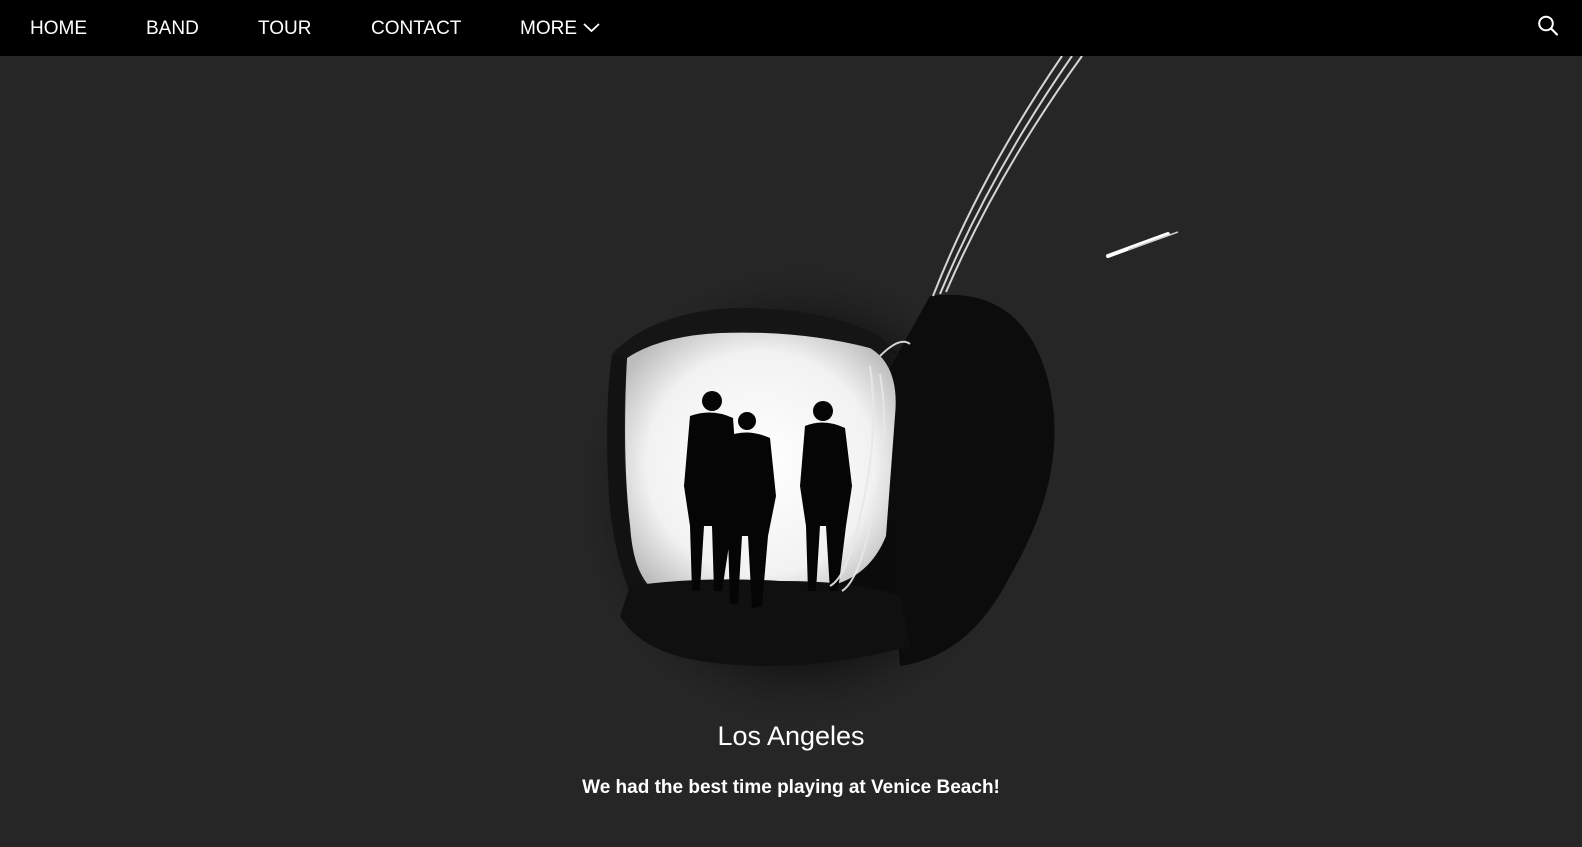 This screenshot has height=847, width=1582. What do you see at coordinates (791, 736) in the screenshot?
I see `hero-title: Los Angeles` at bounding box center [791, 736].